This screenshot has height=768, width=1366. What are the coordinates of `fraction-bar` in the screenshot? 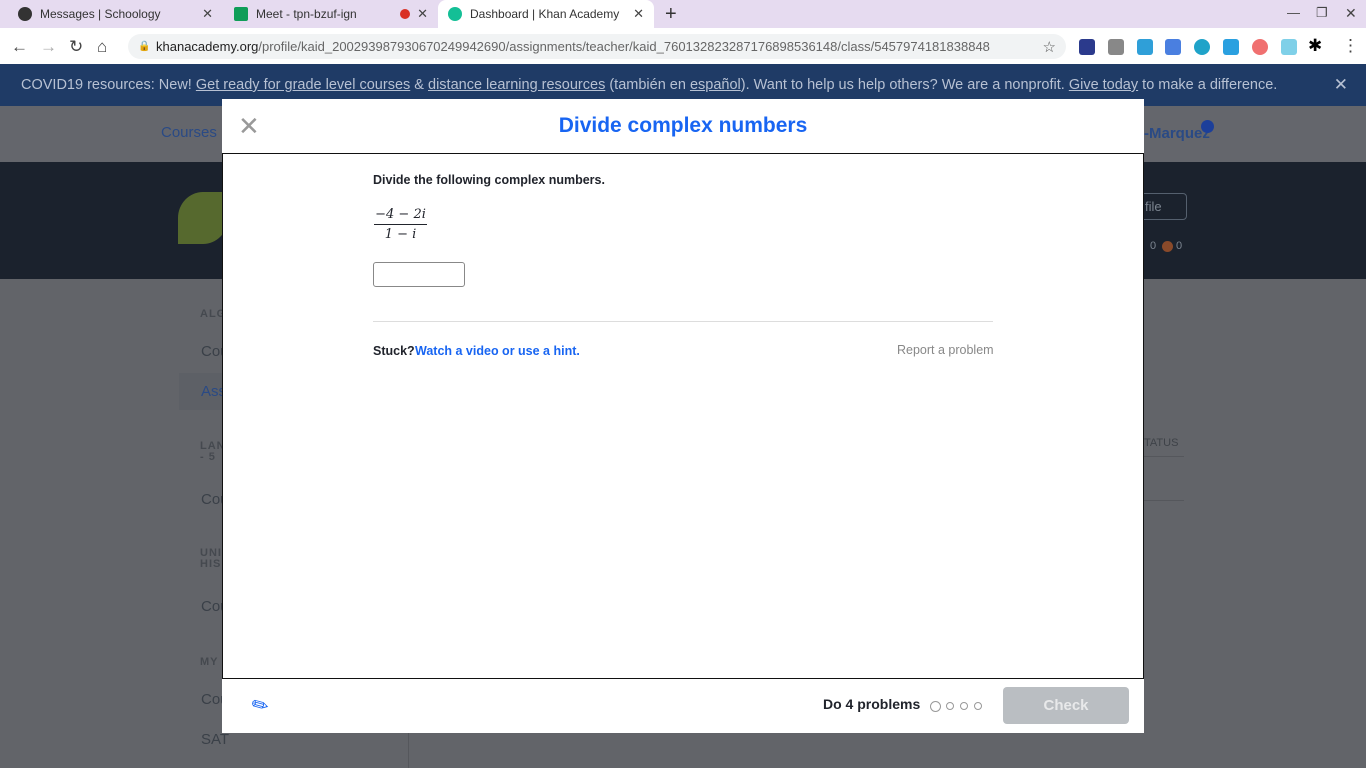 It's located at (400, 224).